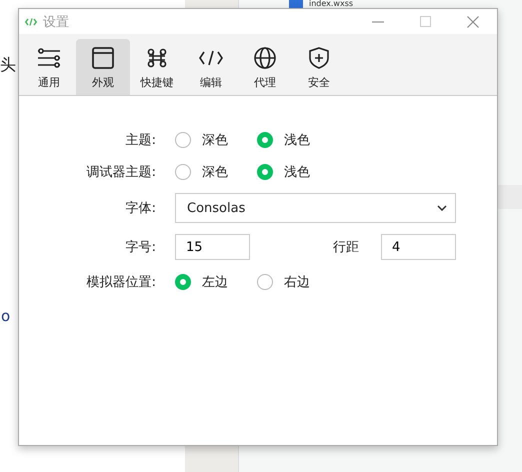 The height and width of the screenshot is (472, 522). What do you see at coordinates (297, 282) in the screenshot?
I see `option-label: 右边` at bounding box center [297, 282].